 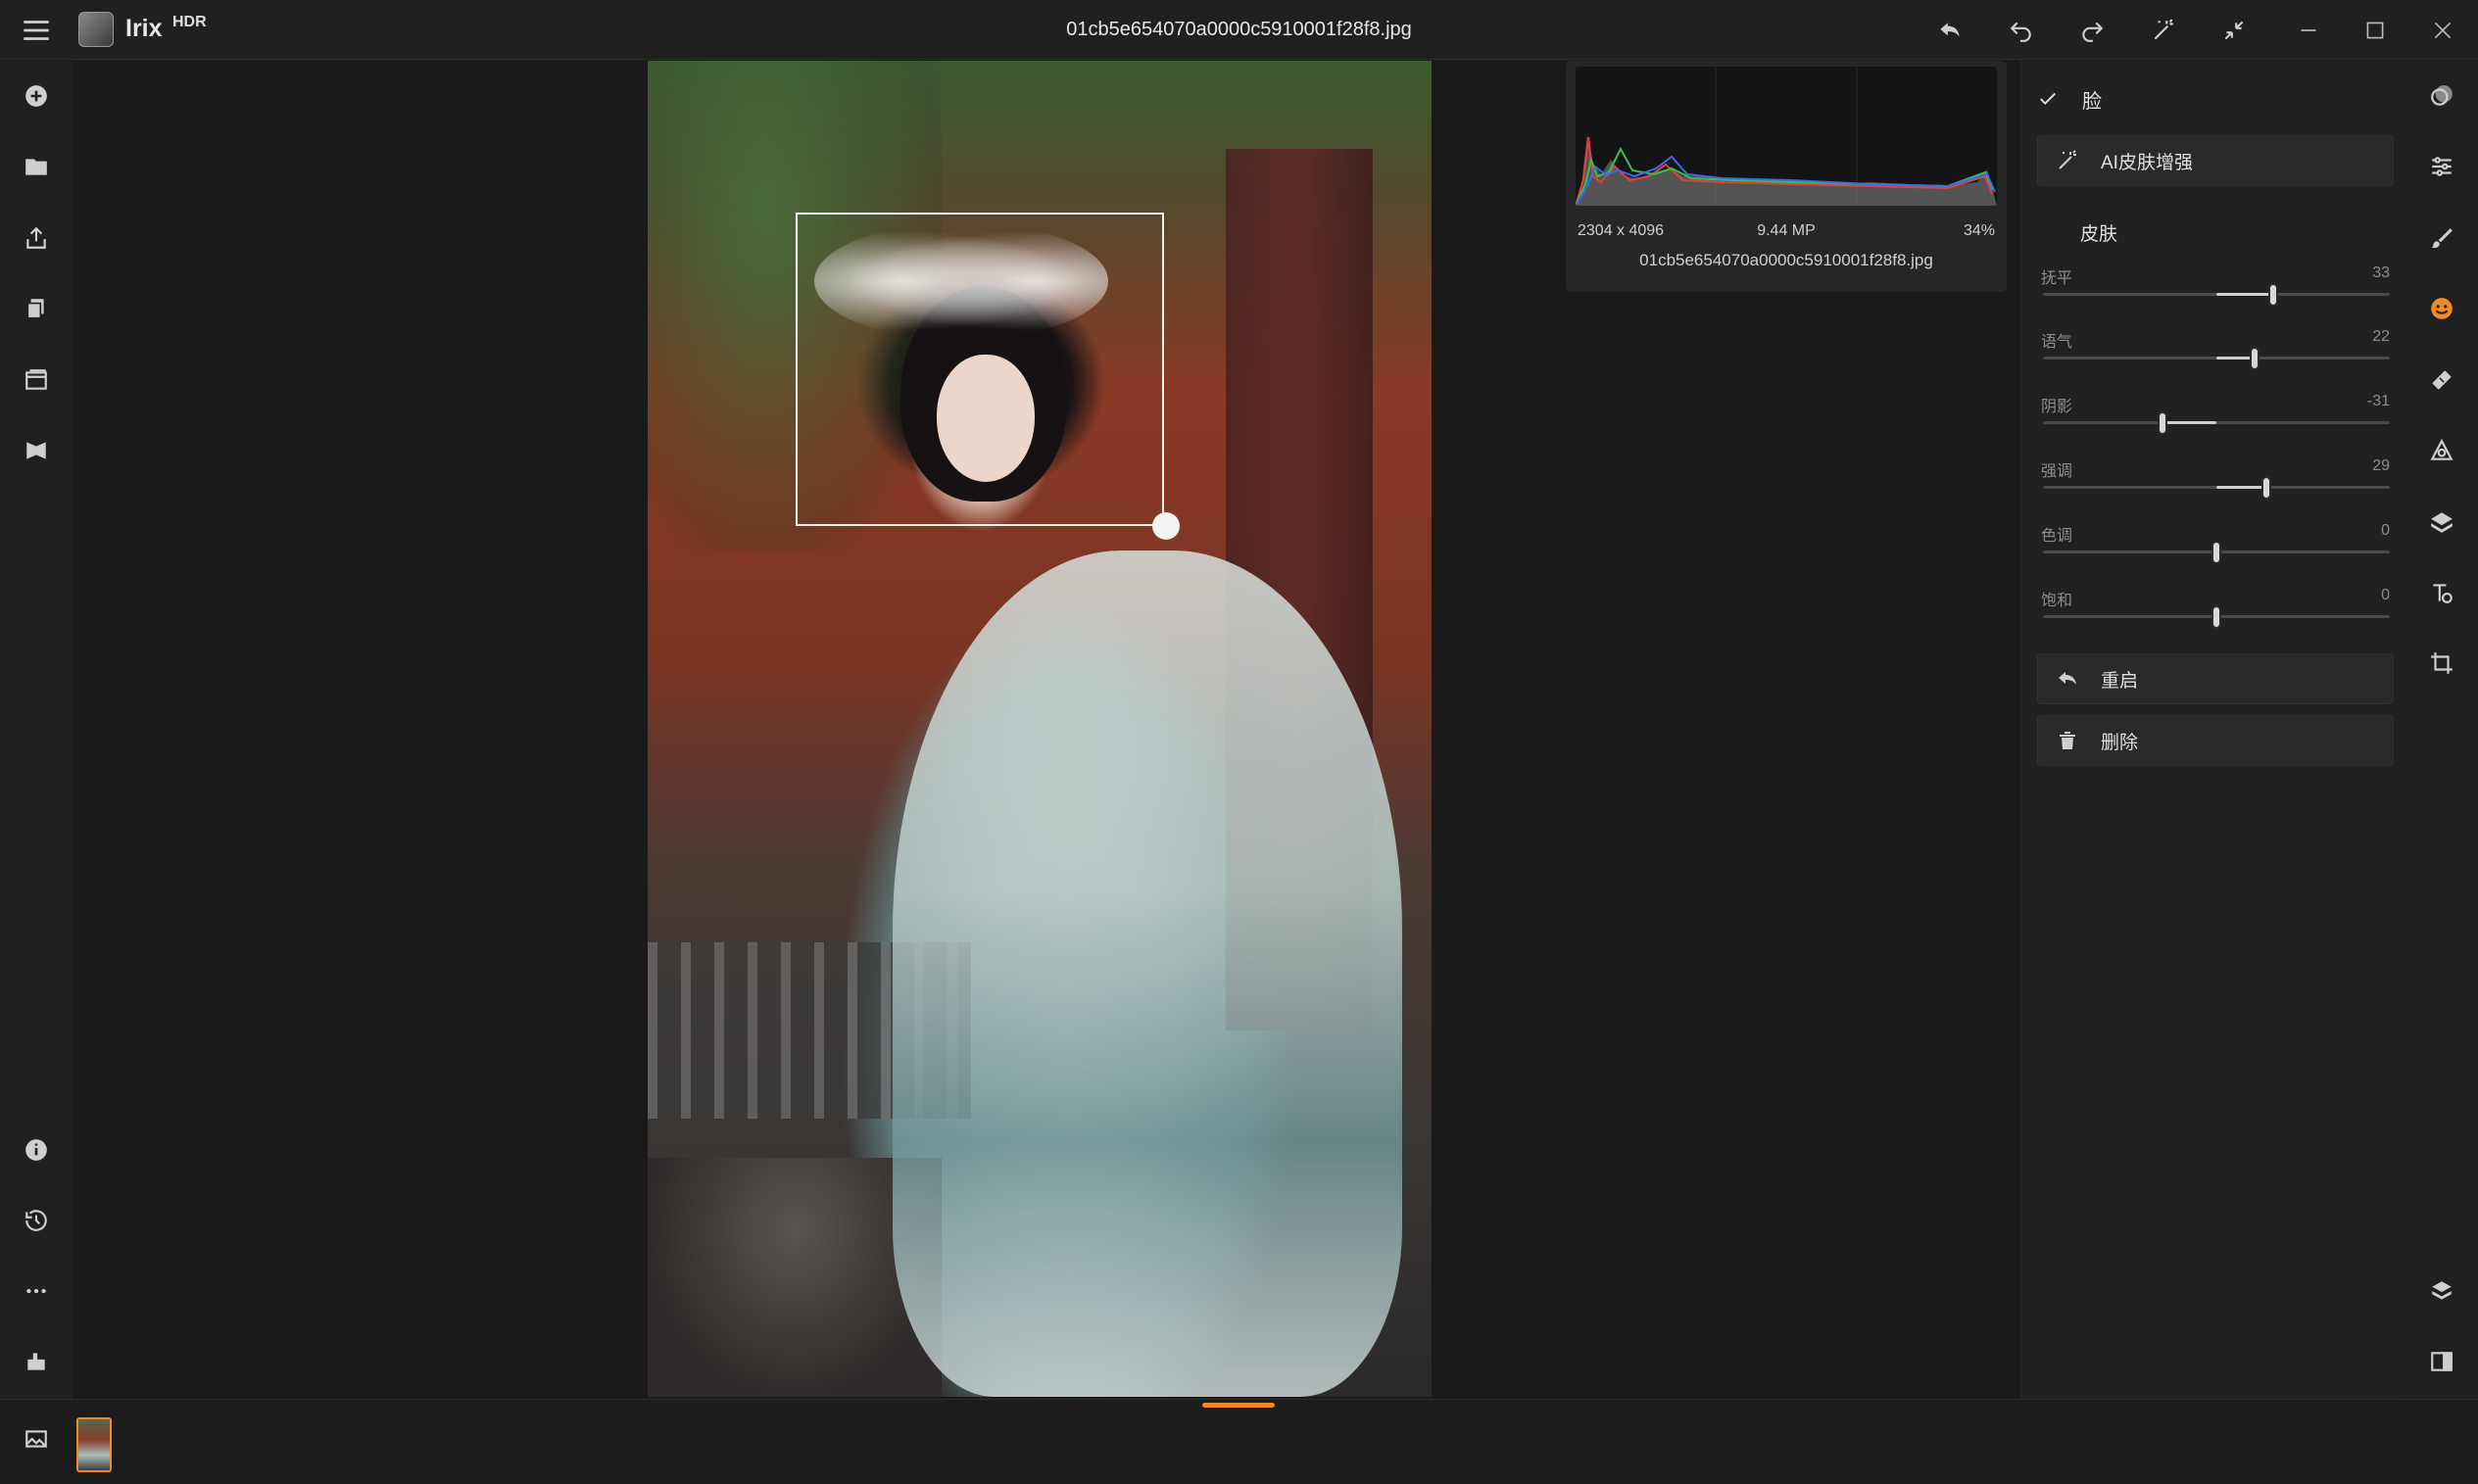 I want to click on text-icon, so click(x=2441, y=592).